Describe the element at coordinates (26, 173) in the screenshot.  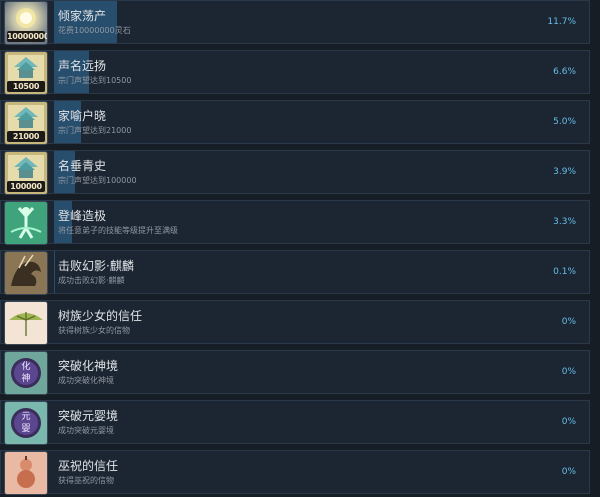
I see `sect-hall-emblem-icon: 100000` at that location.